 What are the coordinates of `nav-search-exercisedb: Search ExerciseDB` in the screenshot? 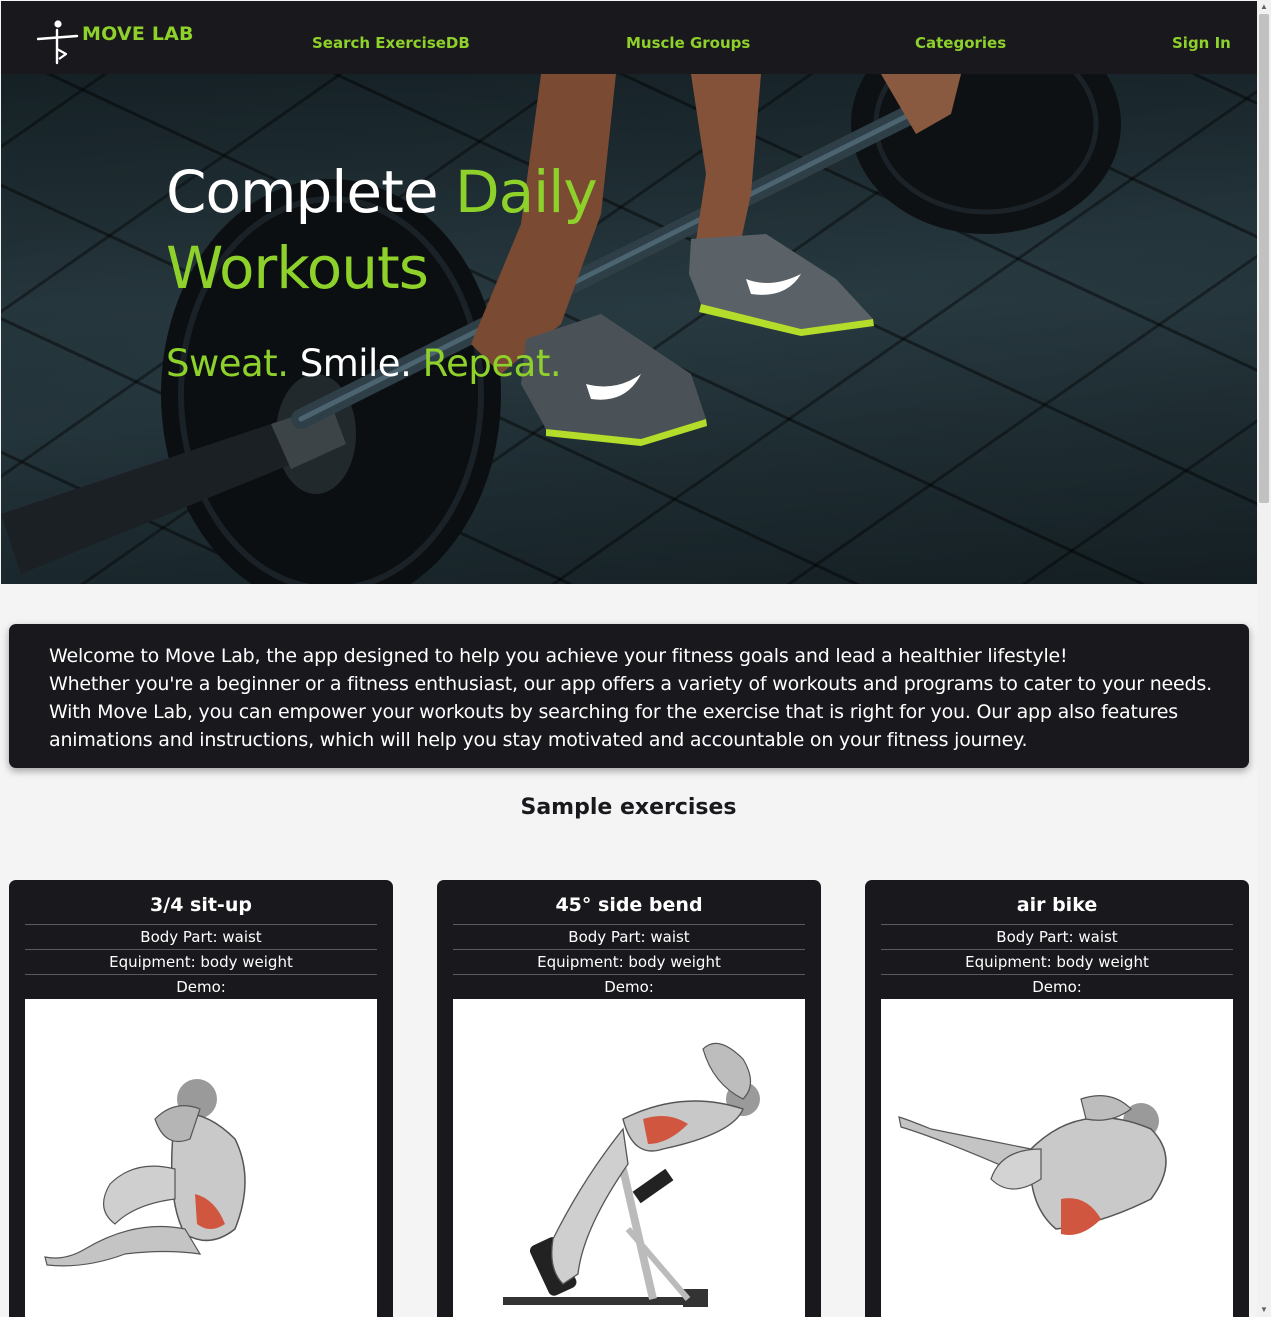 It's located at (391, 43).